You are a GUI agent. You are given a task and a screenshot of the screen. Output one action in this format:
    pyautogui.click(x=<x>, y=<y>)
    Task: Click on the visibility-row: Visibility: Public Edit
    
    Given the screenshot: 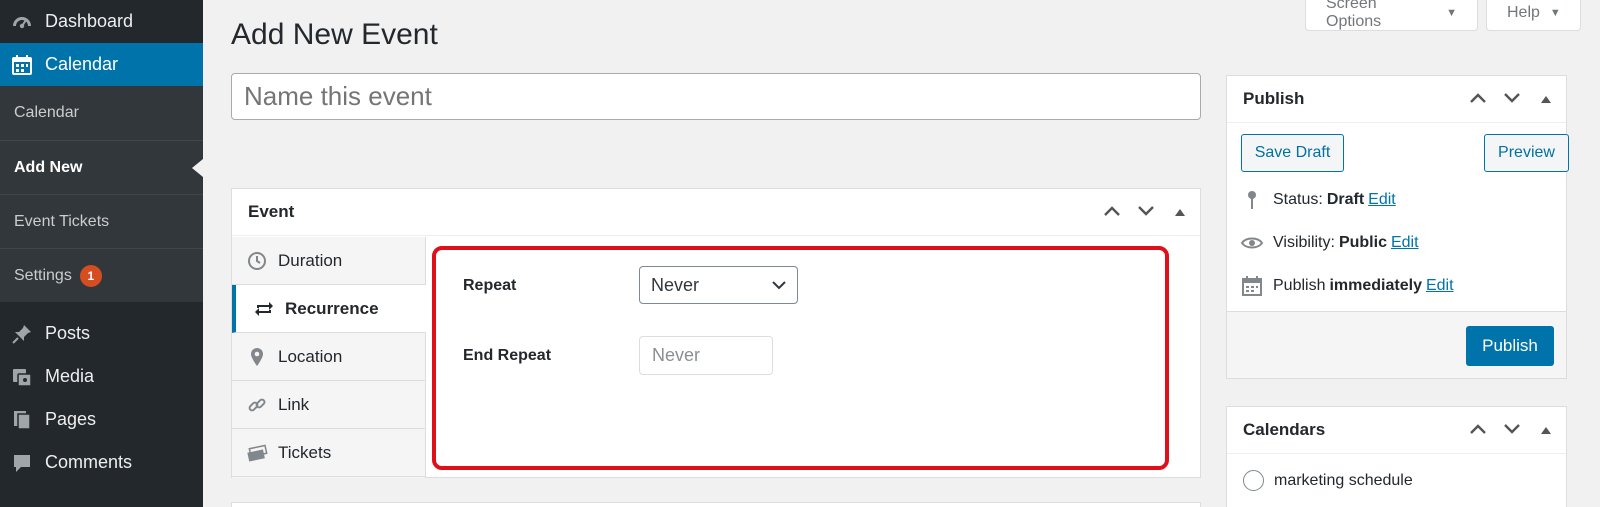 What is the action you would take?
    pyautogui.click(x=1330, y=243)
    